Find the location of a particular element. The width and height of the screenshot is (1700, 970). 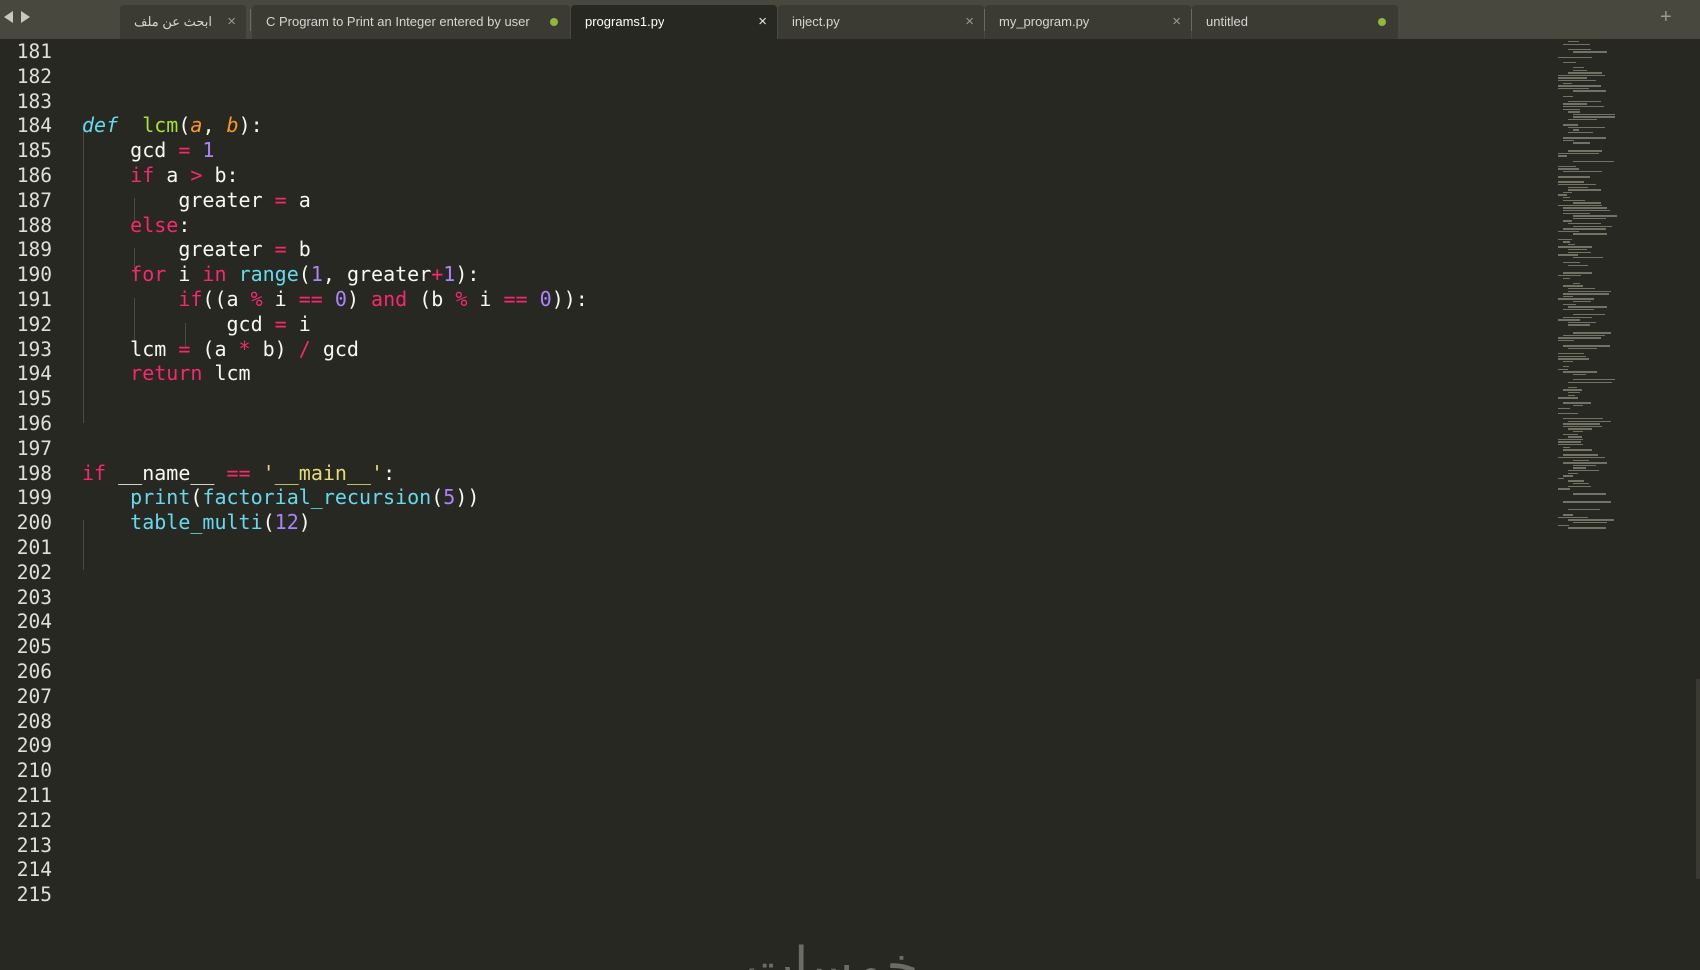

code-line: def lcm(a, b): is located at coordinates (172, 125).